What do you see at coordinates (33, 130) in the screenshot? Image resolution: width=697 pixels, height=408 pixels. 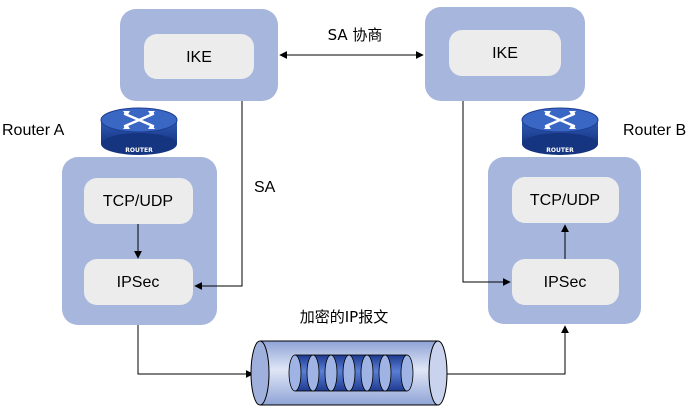 I see `router-a-name: Router A` at bounding box center [33, 130].